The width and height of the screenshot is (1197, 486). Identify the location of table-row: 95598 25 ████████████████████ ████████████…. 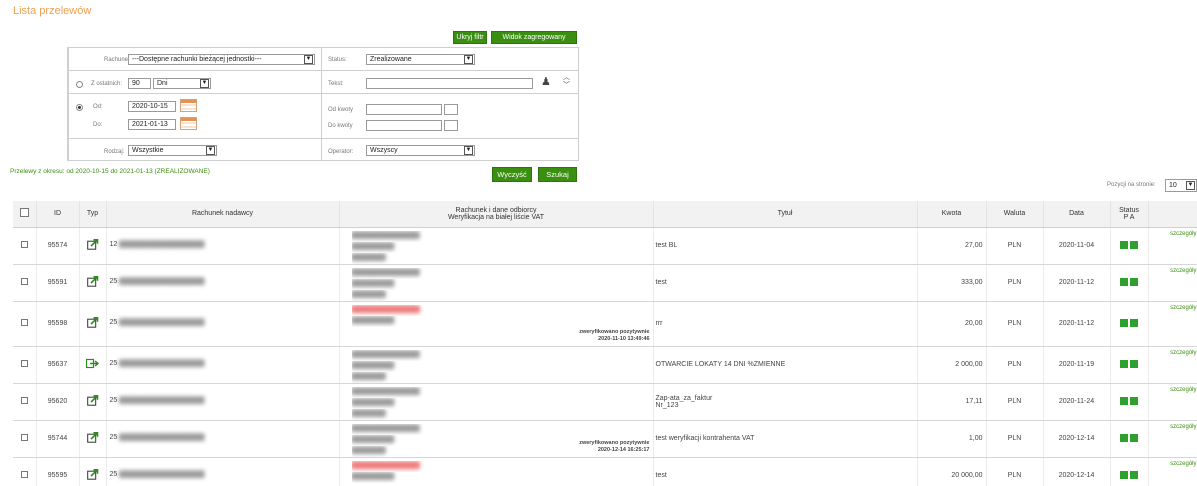
(605, 324).